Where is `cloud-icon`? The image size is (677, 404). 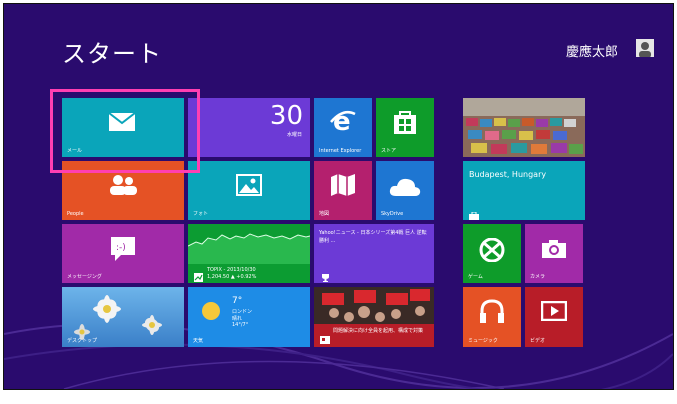 cloud-icon is located at coordinates (405, 189).